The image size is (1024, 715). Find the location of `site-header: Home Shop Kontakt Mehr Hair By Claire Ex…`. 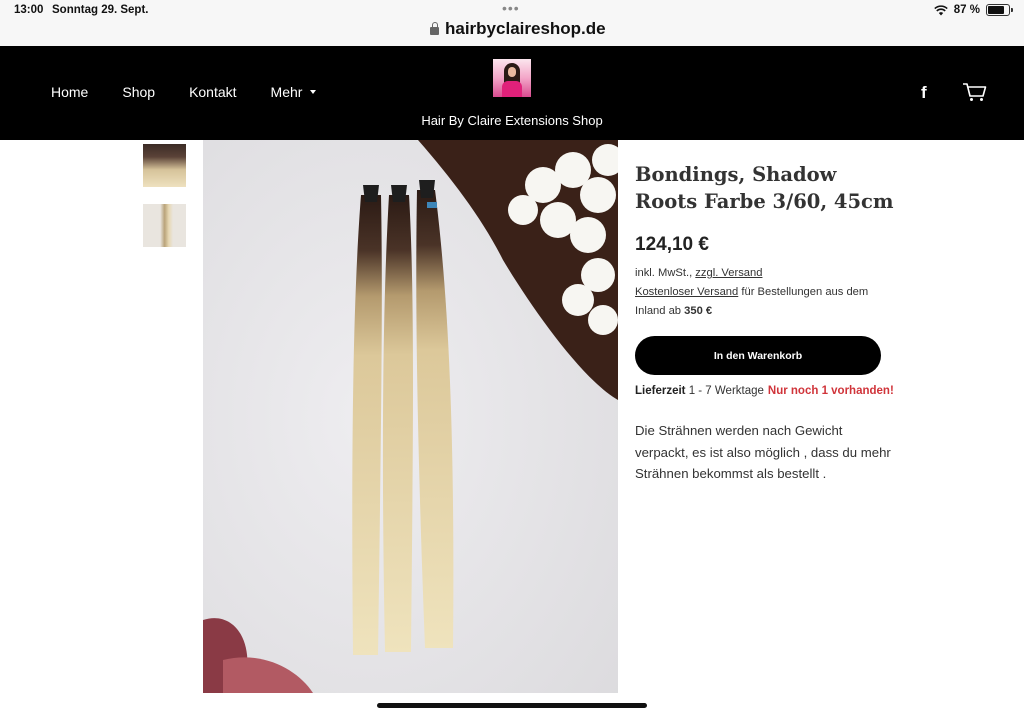

site-header: Home Shop Kontakt Mehr Hair By Claire Ex… is located at coordinates (512, 93).